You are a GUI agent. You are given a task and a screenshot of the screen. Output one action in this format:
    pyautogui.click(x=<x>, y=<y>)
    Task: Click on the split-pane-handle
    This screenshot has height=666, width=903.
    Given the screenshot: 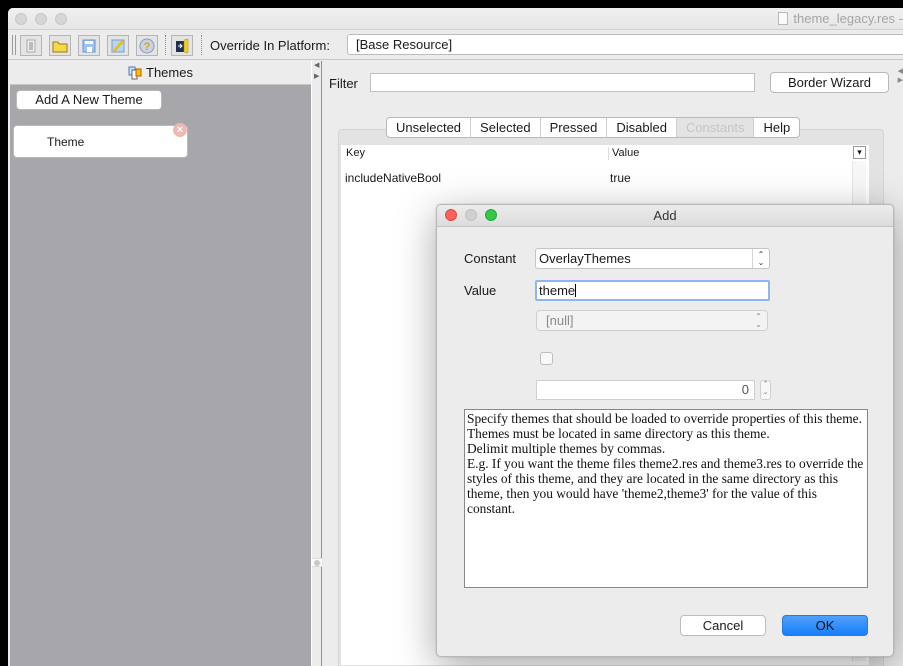 What is the action you would take?
    pyautogui.click(x=317, y=562)
    